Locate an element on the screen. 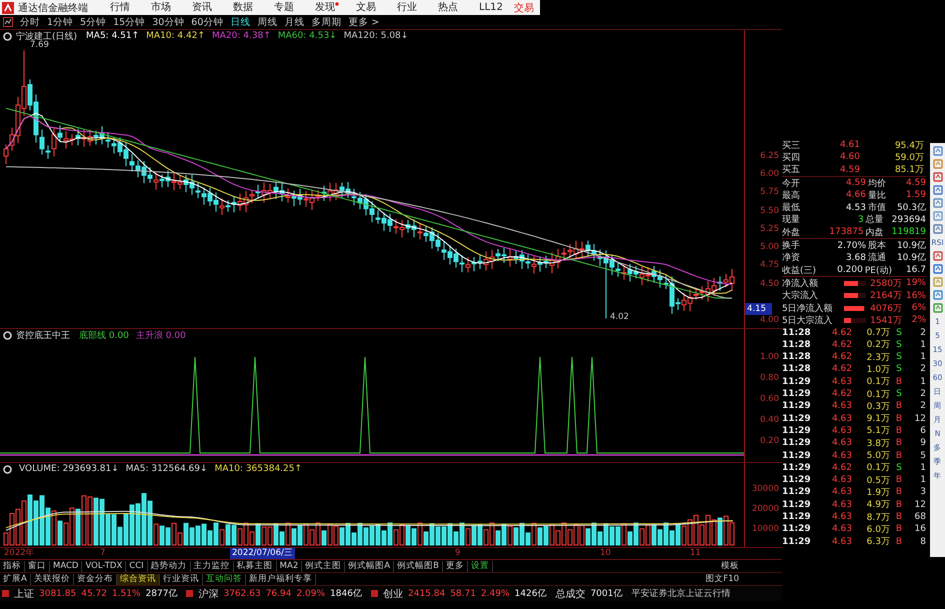  price-label: 4.02 is located at coordinates (619, 317).